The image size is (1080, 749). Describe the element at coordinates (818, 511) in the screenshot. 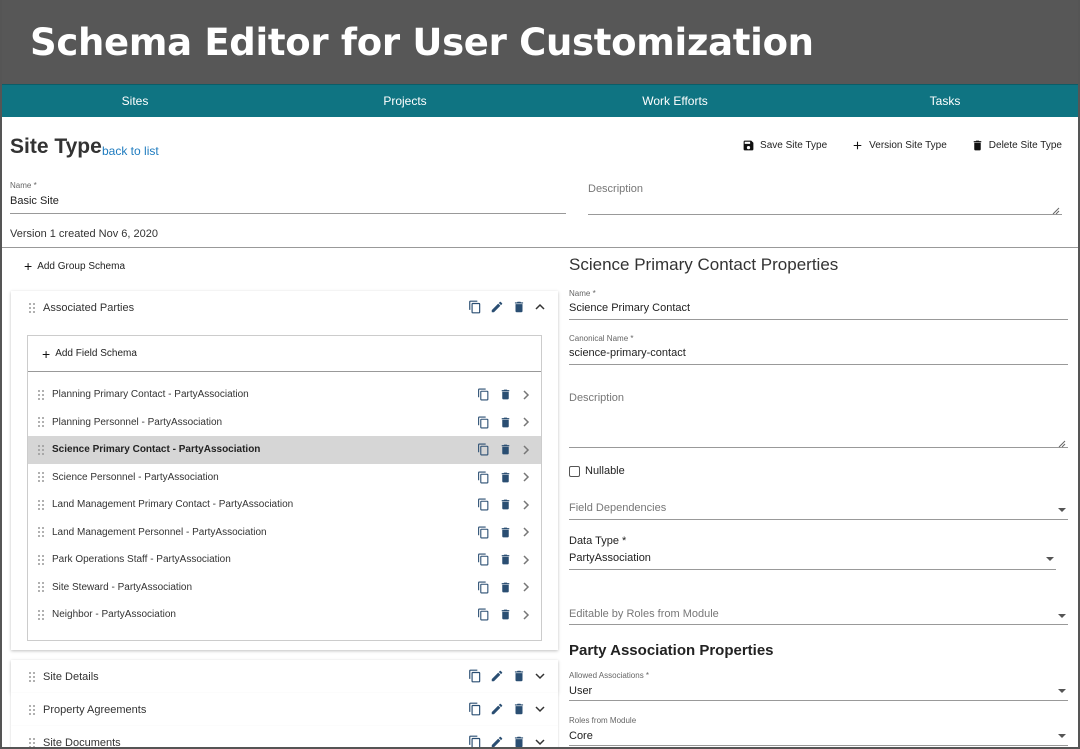

I see `field-dependencies-select: Field Dependencies` at that location.